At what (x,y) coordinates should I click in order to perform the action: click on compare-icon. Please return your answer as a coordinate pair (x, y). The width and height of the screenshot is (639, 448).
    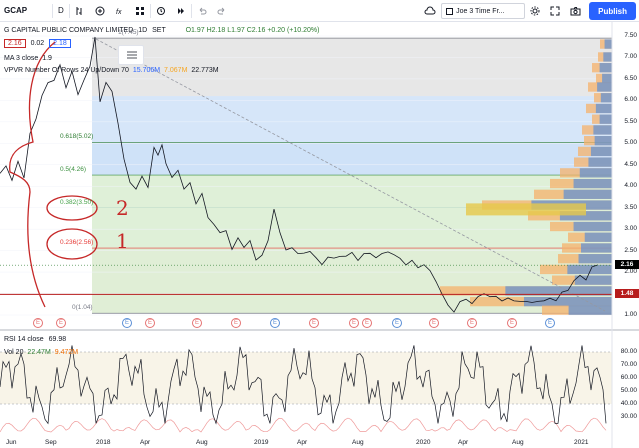
    Looking at the image, I should click on (100, 11).